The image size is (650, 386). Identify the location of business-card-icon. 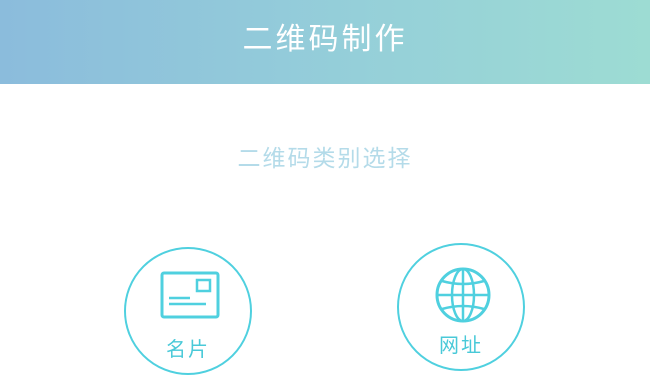
(190, 295).